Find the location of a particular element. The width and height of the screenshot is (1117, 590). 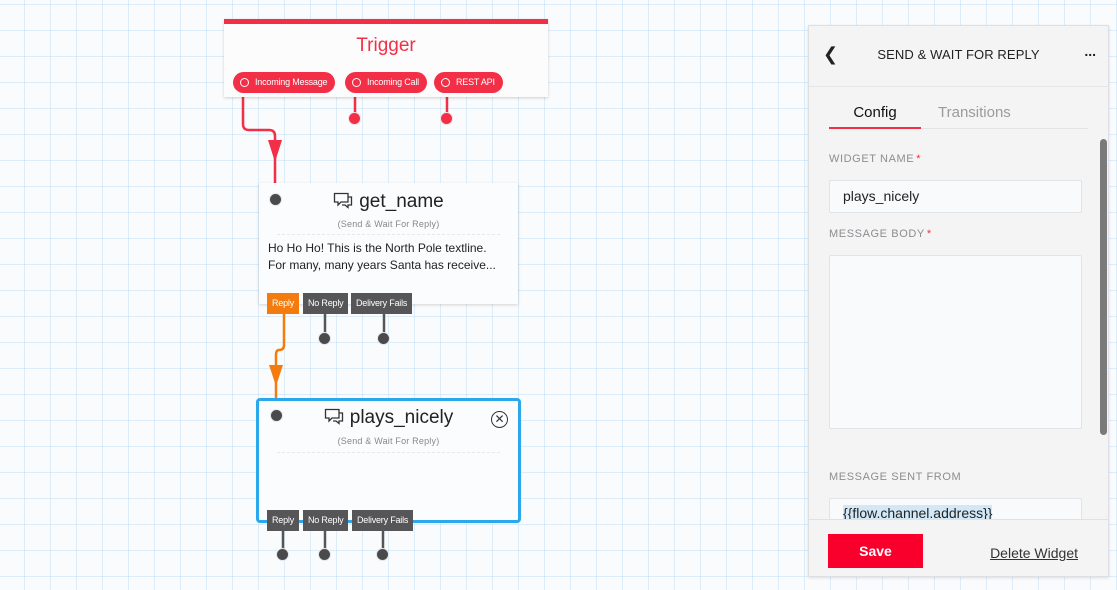

widget-plays-nicely: plays_nicely (Send & Wait For Reply) ✕ is located at coordinates (388, 460).